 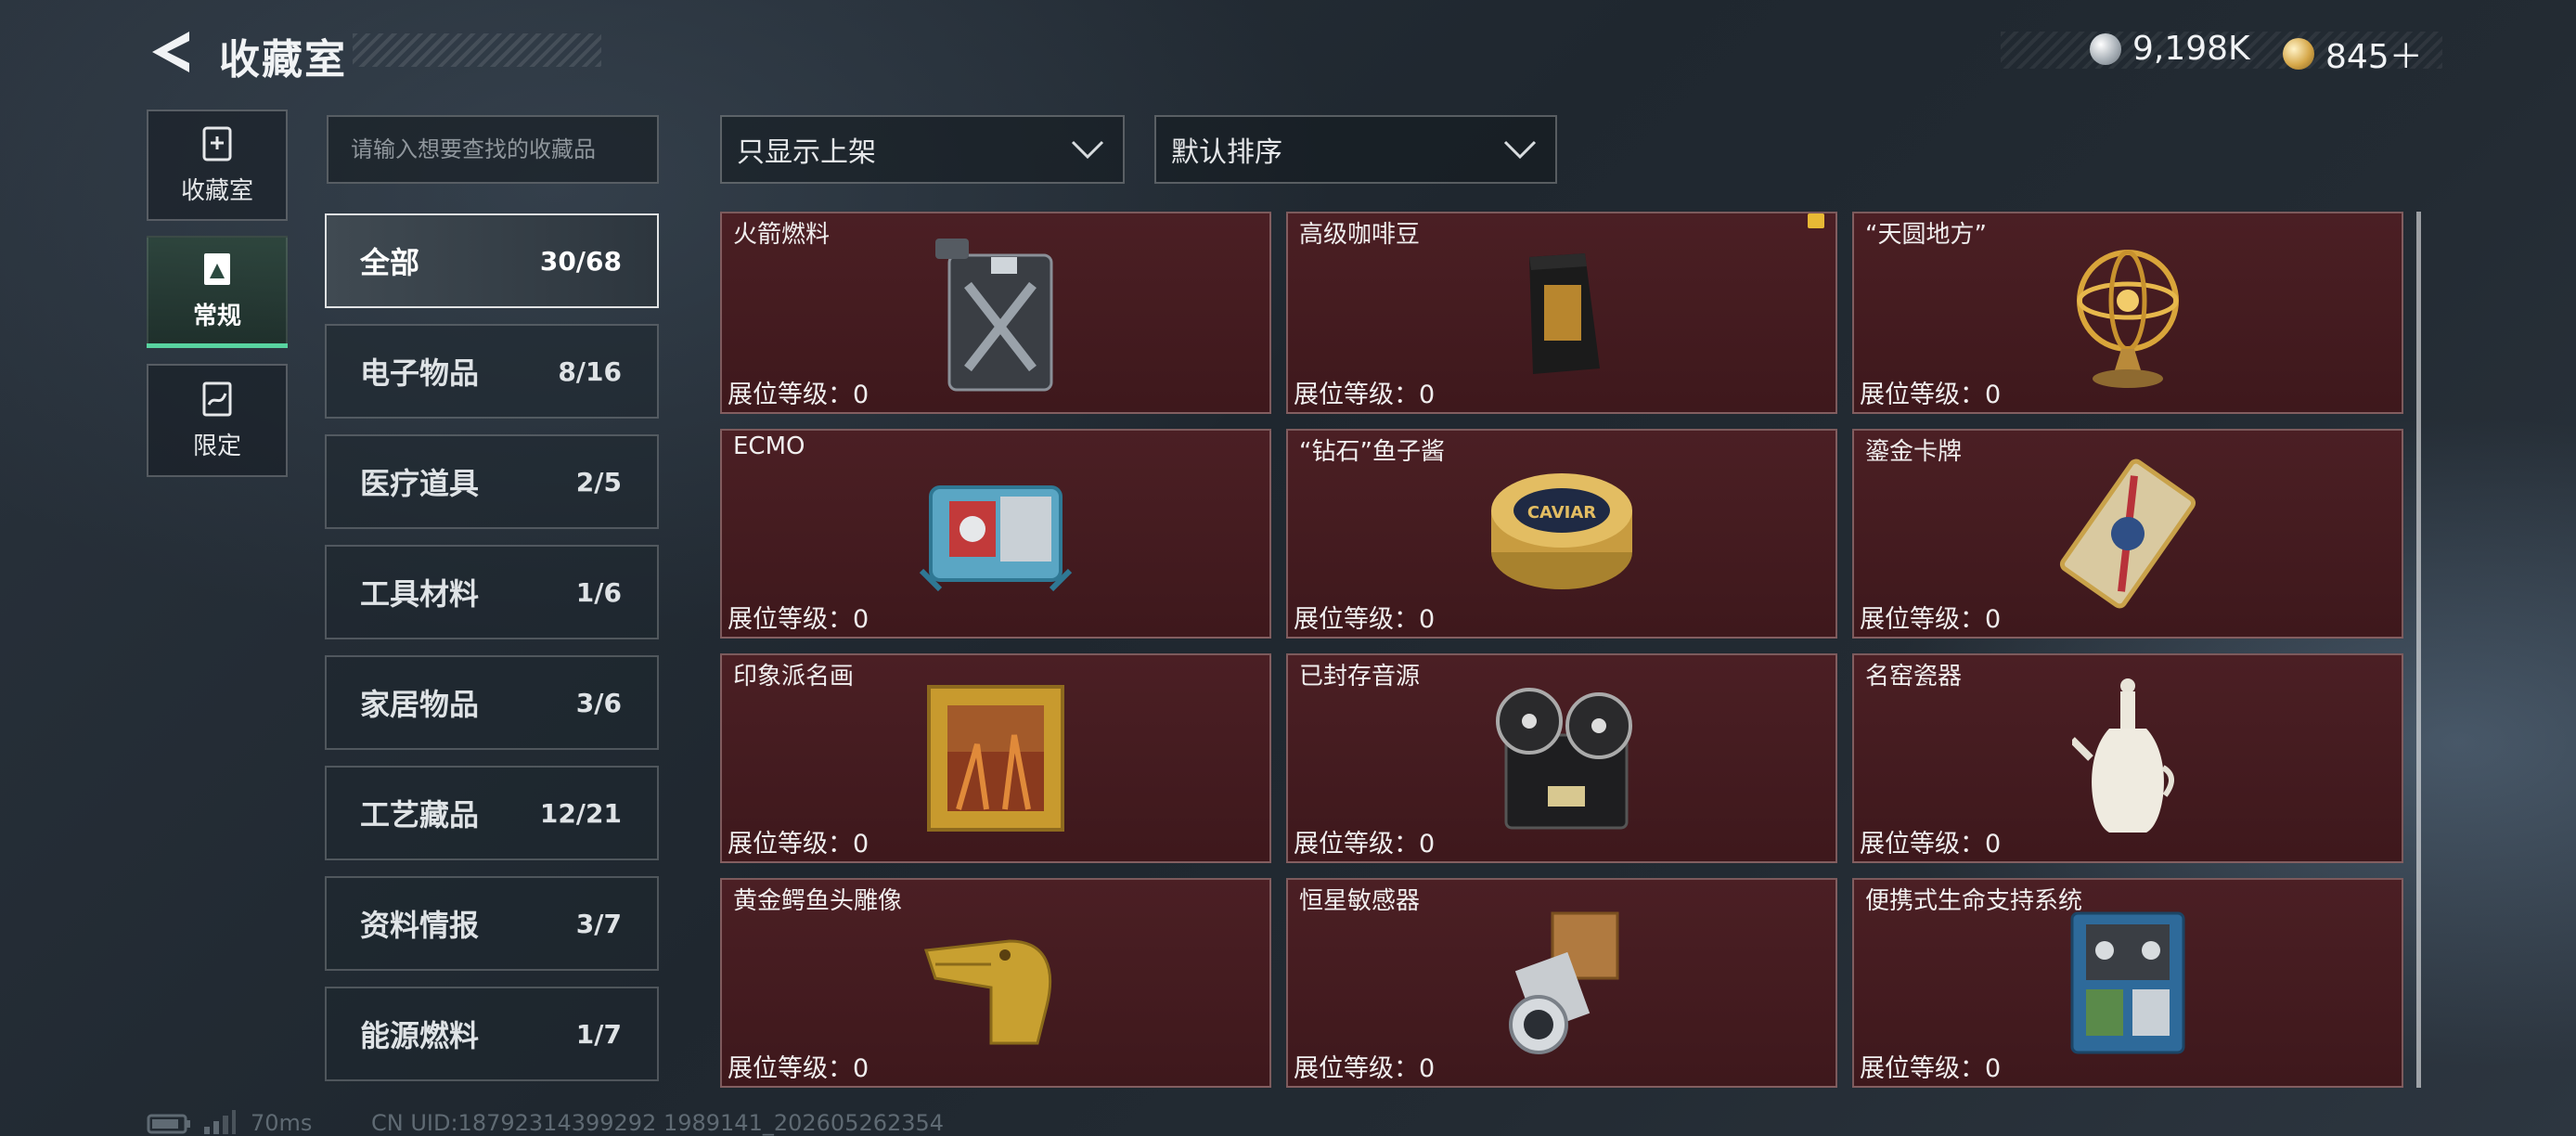 I want to click on category-intel: 资料情报 3/7, so click(x=492, y=923).